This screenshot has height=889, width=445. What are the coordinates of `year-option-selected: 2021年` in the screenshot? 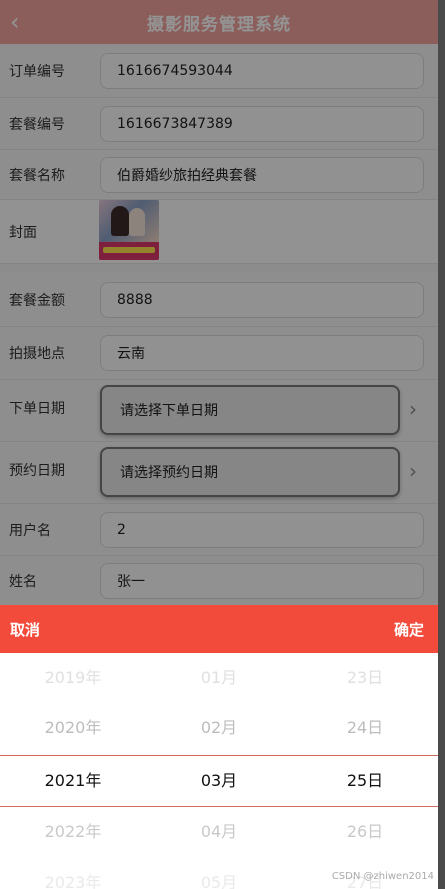 It's located at (73, 781).